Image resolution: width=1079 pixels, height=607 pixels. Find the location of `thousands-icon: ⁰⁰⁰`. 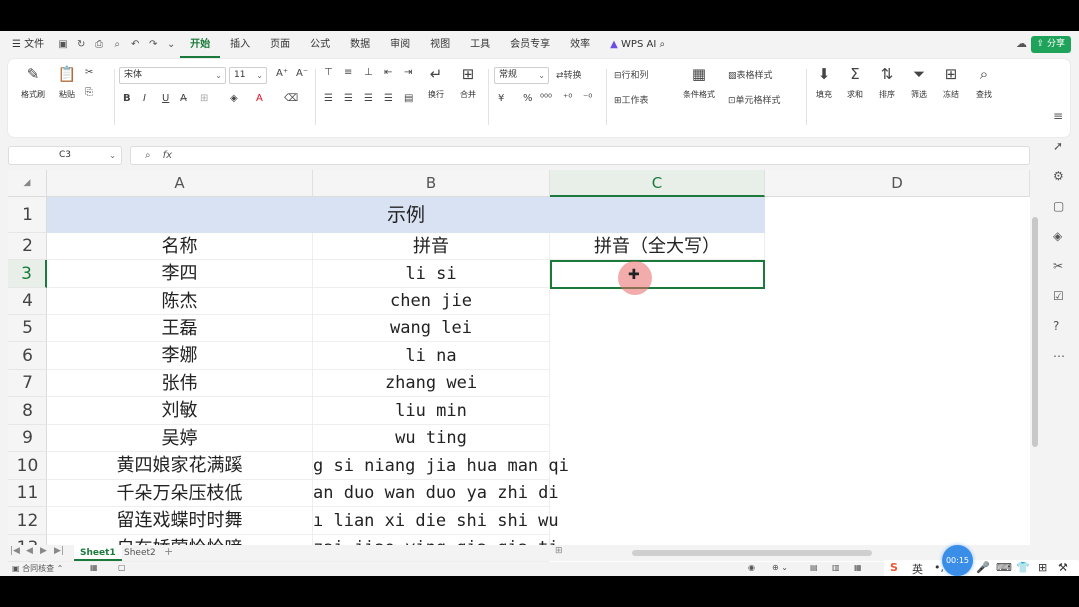

thousands-icon: ⁰⁰⁰ is located at coordinates (546, 98).